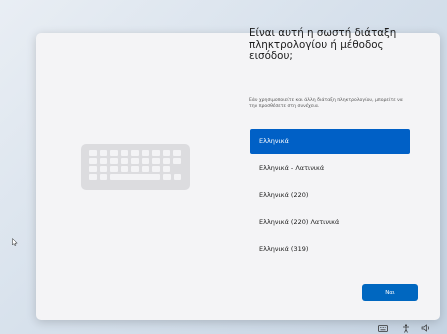 Image resolution: width=447 pixels, height=334 pixels. Describe the element at coordinates (390, 292) in the screenshot. I see `yes-button: Ναι` at that location.